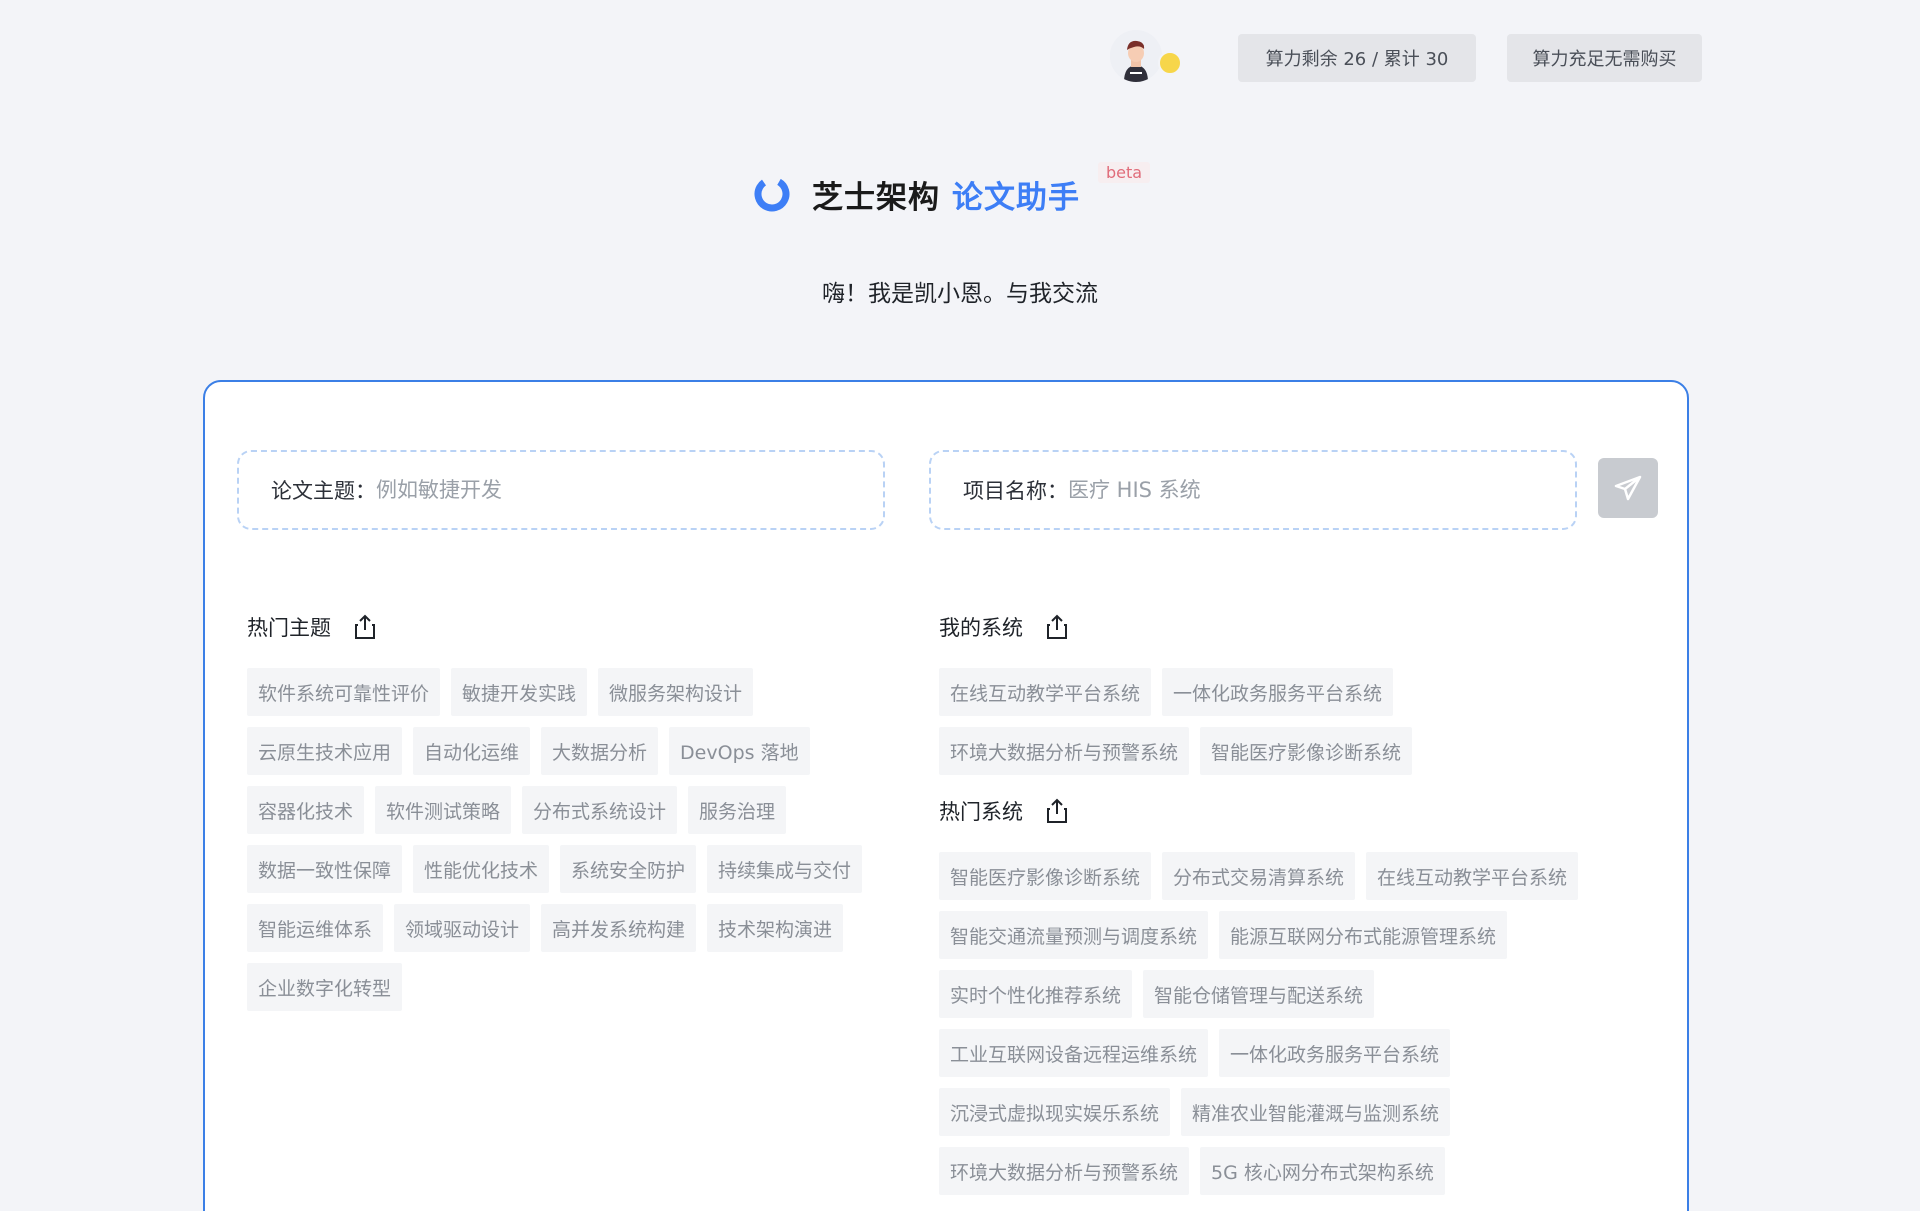  Describe the element at coordinates (600, 751) in the screenshot. I see `topic-tag: 大数据分析` at that location.